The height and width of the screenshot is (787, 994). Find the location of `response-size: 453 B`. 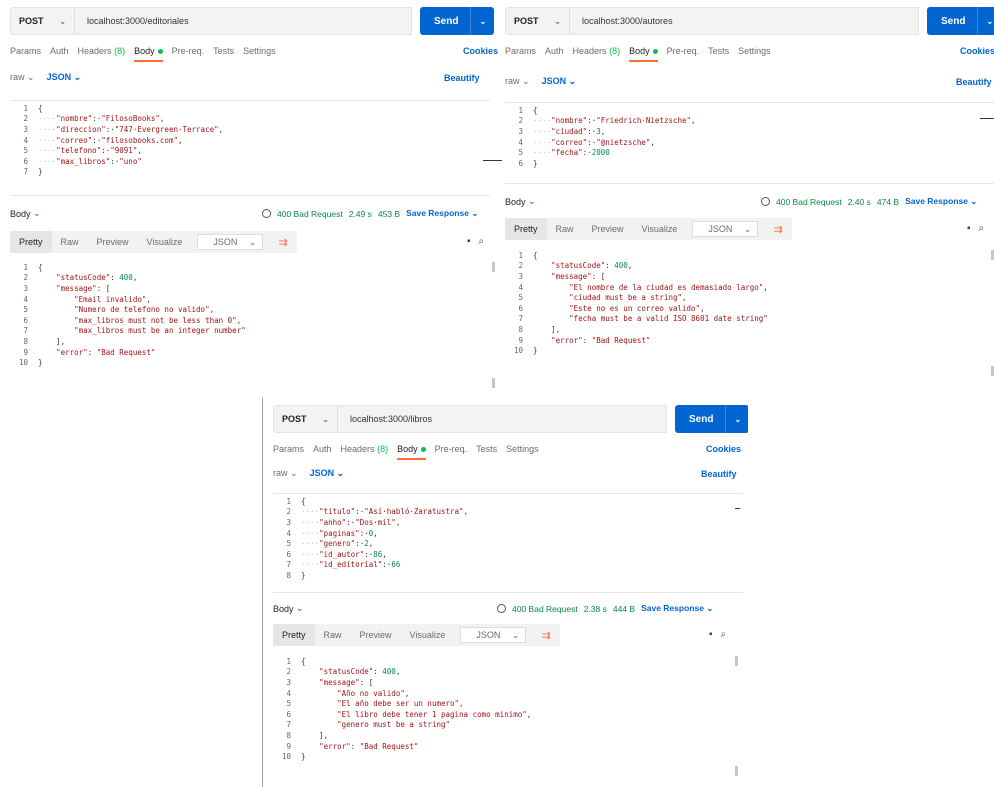

response-size: 453 B is located at coordinates (389, 214).